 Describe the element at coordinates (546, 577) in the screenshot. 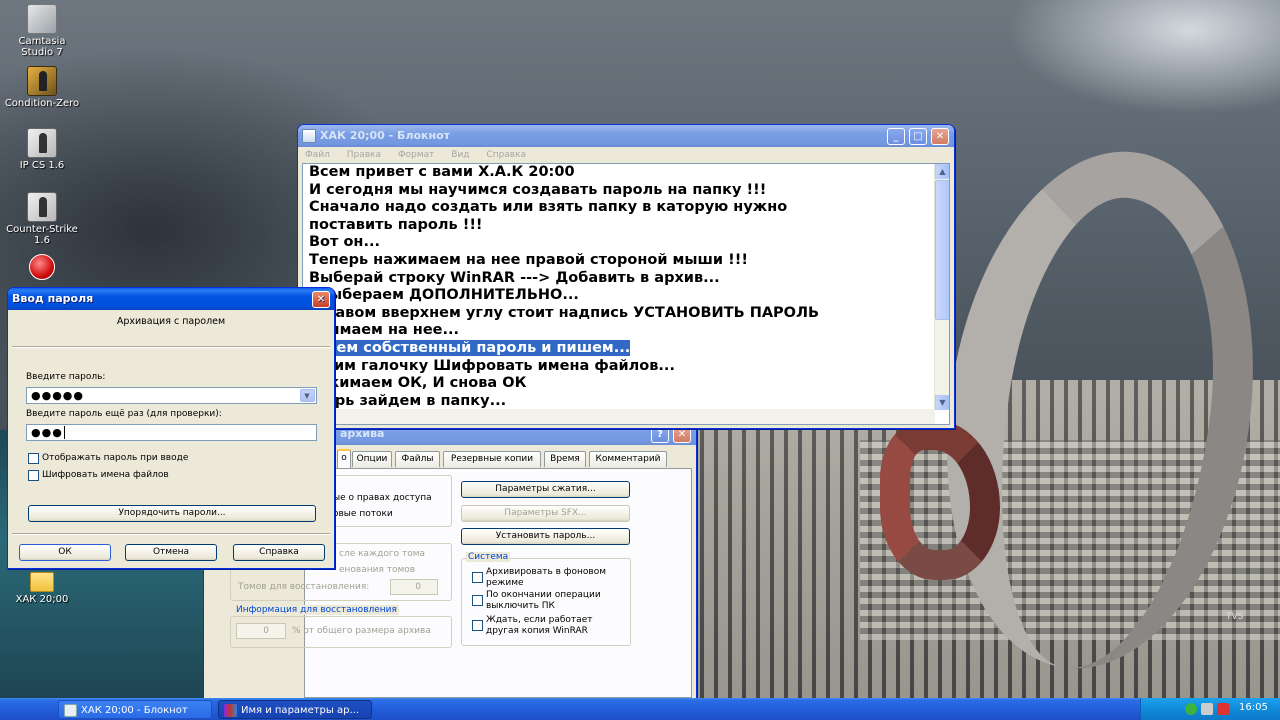

I see `background-archive-label: Архивировать в фоновом режиме` at that location.